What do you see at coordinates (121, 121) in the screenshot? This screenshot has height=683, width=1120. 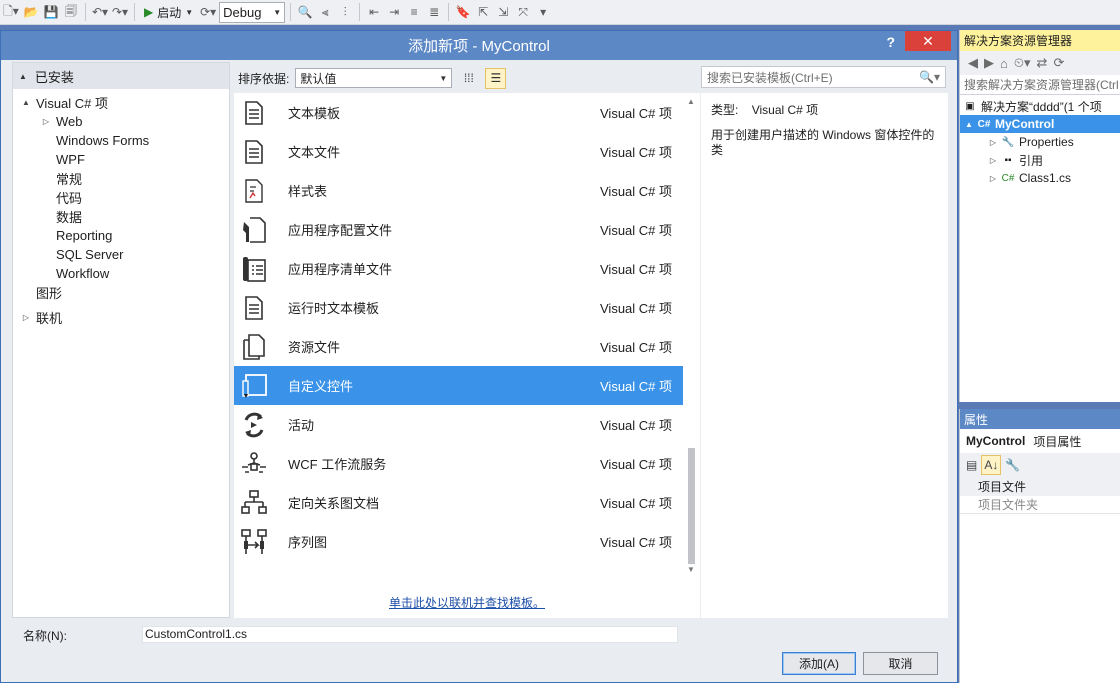 I see `tree-item: ▷ Web` at bounding box center [121, 121].